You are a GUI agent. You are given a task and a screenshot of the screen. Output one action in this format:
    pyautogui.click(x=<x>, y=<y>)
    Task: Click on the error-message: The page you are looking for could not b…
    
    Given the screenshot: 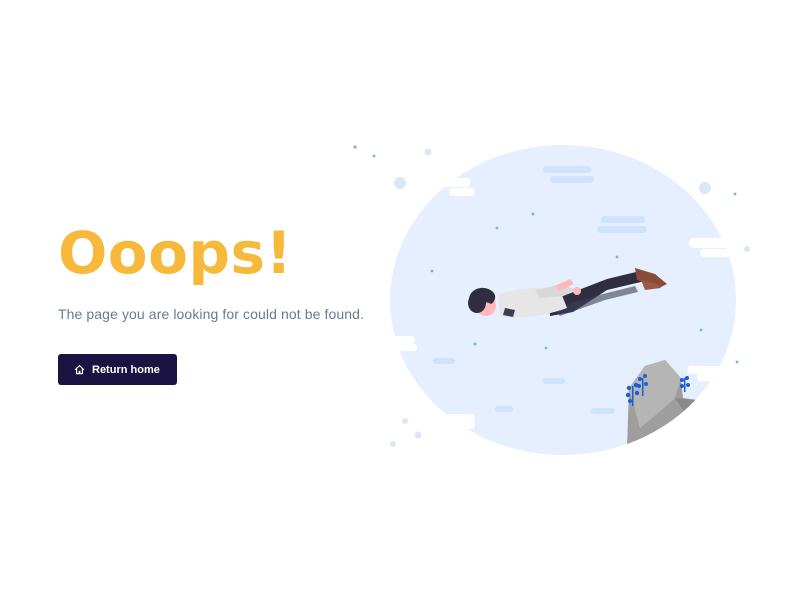 What is the action you would take?
    pyautogui.click(x=211, y=314)
    